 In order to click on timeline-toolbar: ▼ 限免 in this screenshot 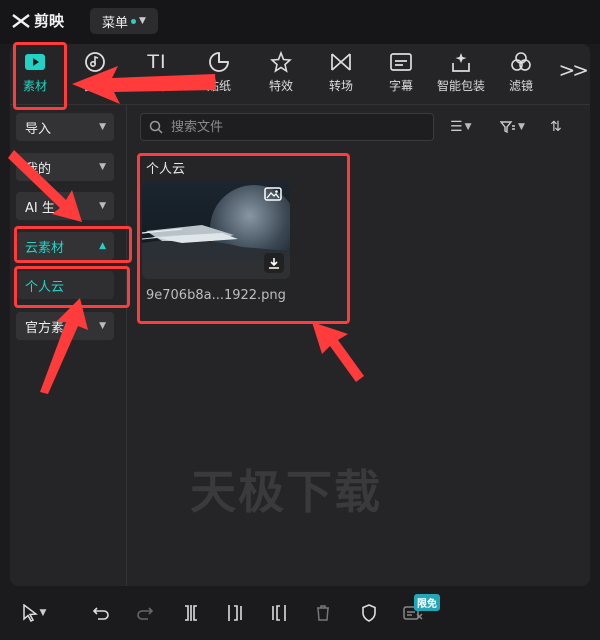, I will do `click(300, 615)`.